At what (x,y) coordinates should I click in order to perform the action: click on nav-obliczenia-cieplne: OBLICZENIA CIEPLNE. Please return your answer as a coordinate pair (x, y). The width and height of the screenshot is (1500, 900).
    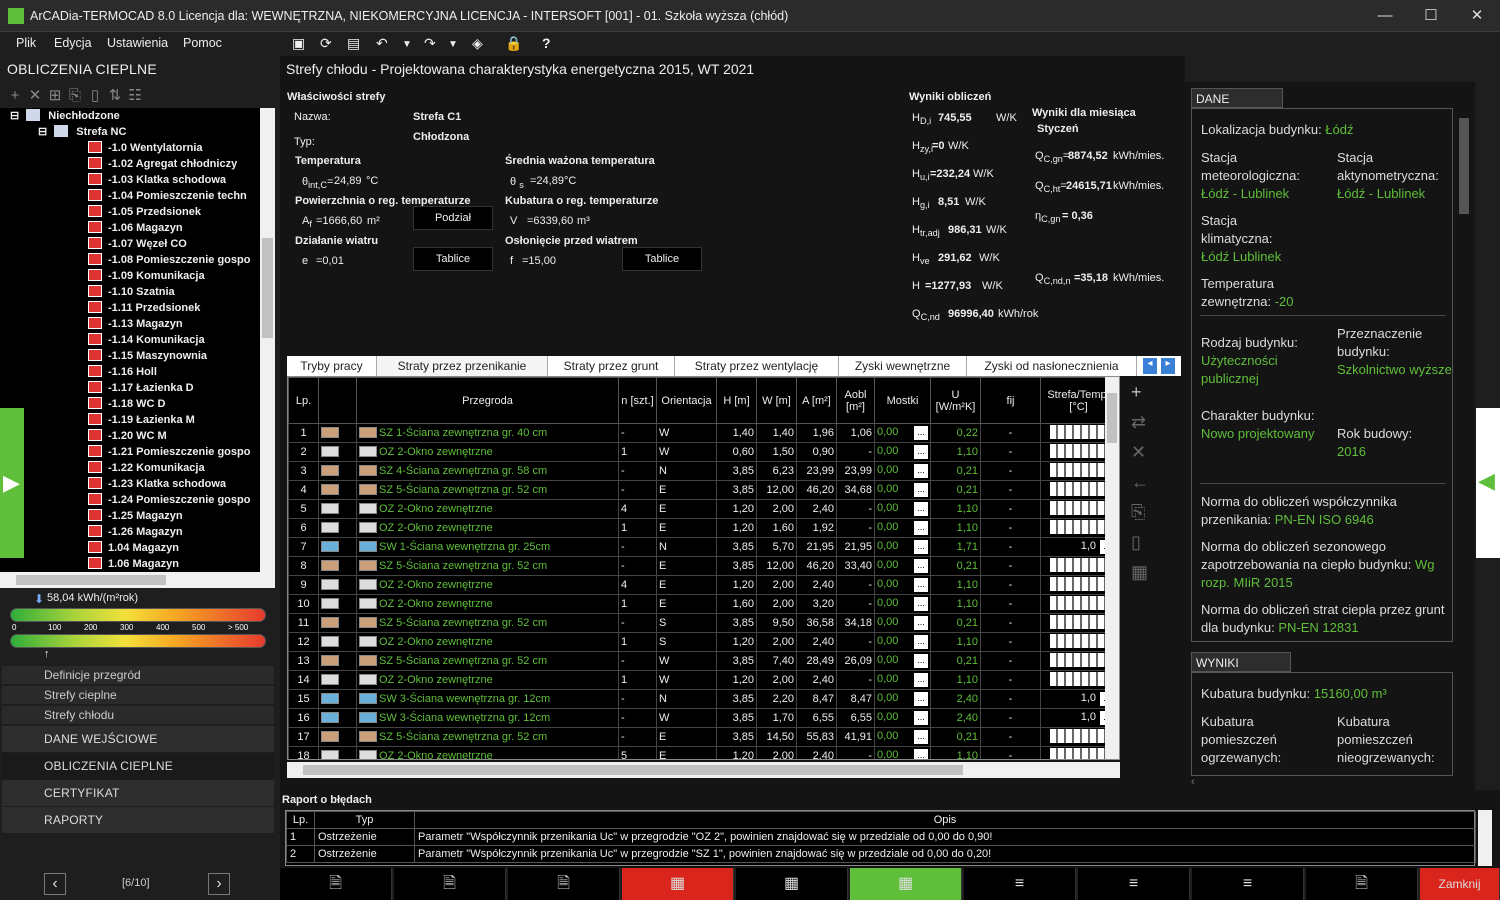
    Looking at the image, I should click on (138, 766).